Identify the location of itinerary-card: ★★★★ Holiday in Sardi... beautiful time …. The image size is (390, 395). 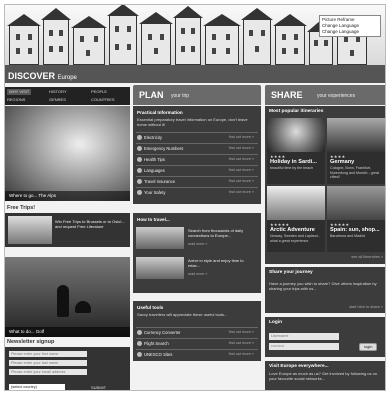
(296, 151).